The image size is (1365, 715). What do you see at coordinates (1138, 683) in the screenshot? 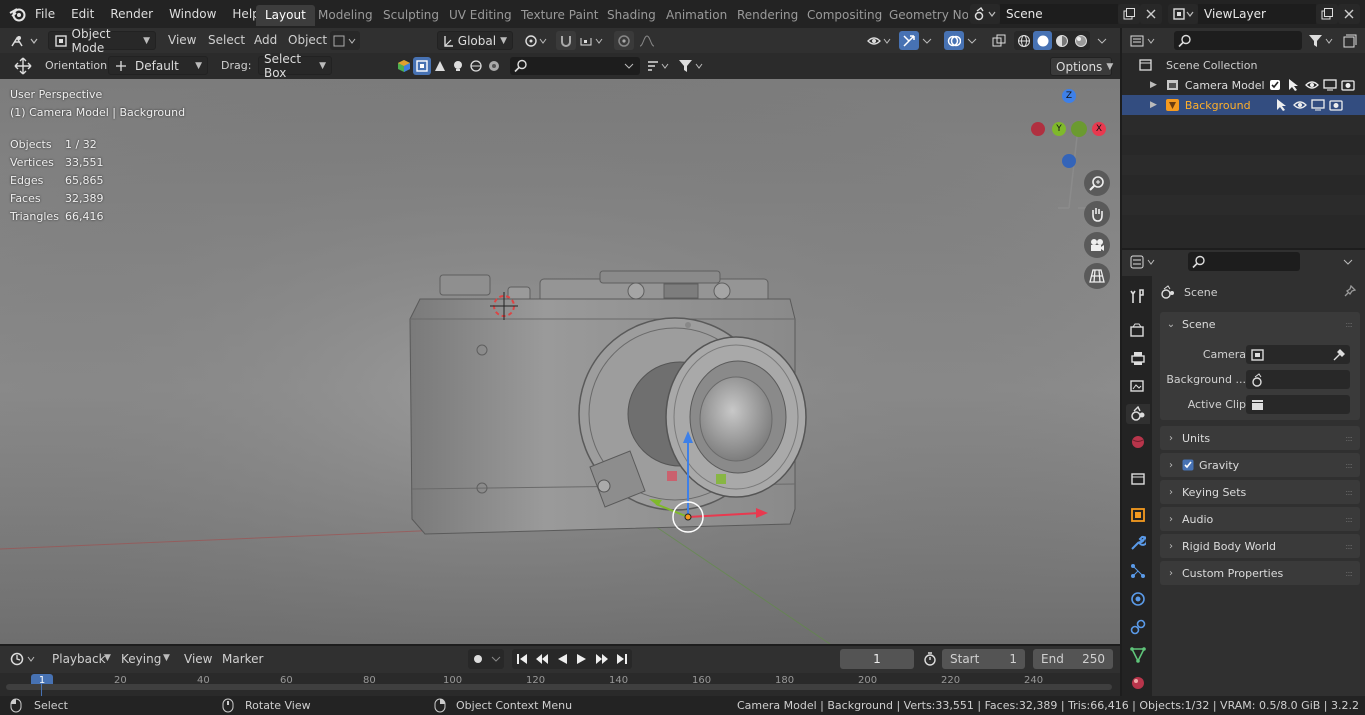
I see `material-tab-icon` at bounding box center [1138, 683].